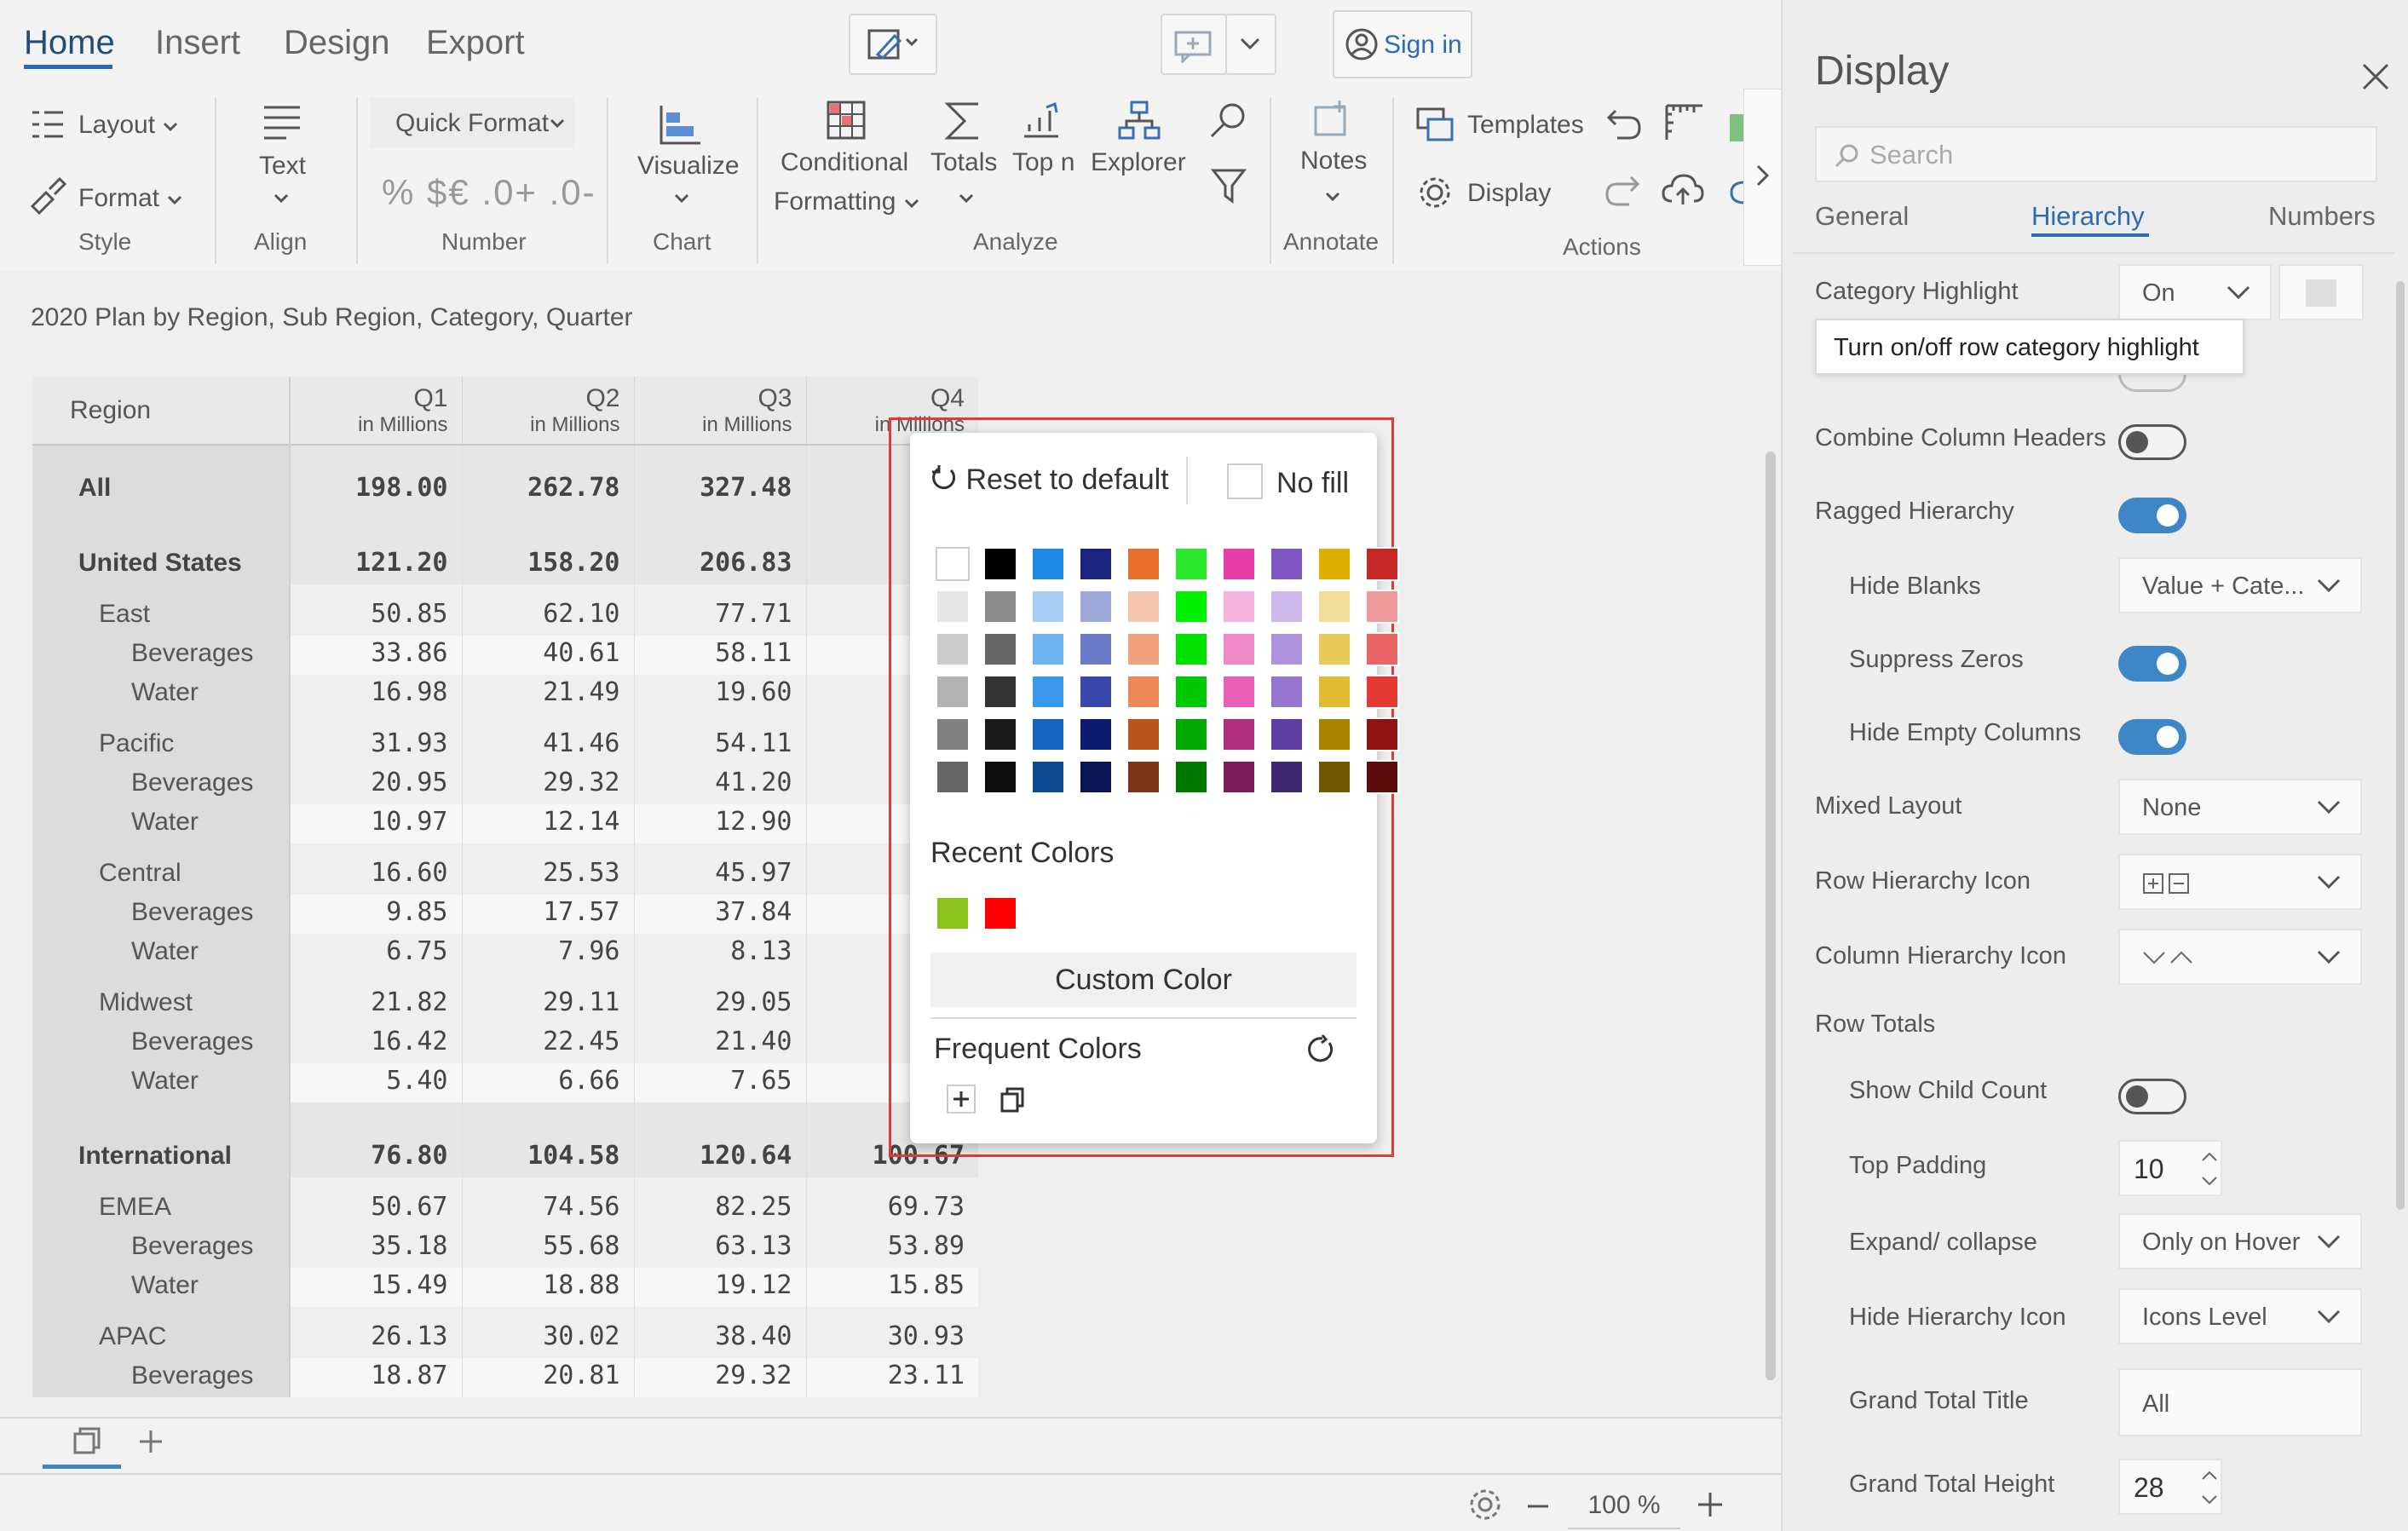  I want to click on row-label-cell: All, so click(162, 477).